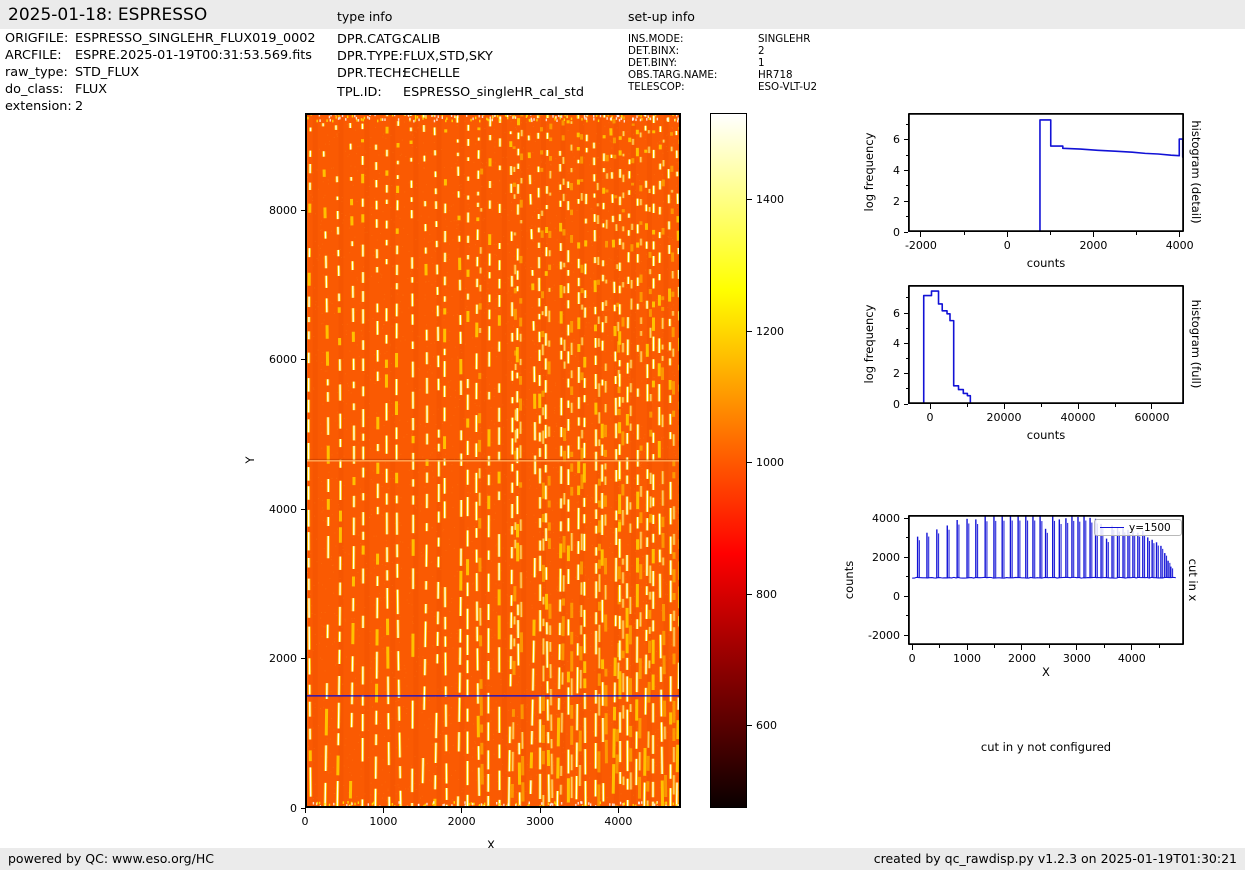  I want to click on hist-full-x-label: counts, so click(1046, 435).